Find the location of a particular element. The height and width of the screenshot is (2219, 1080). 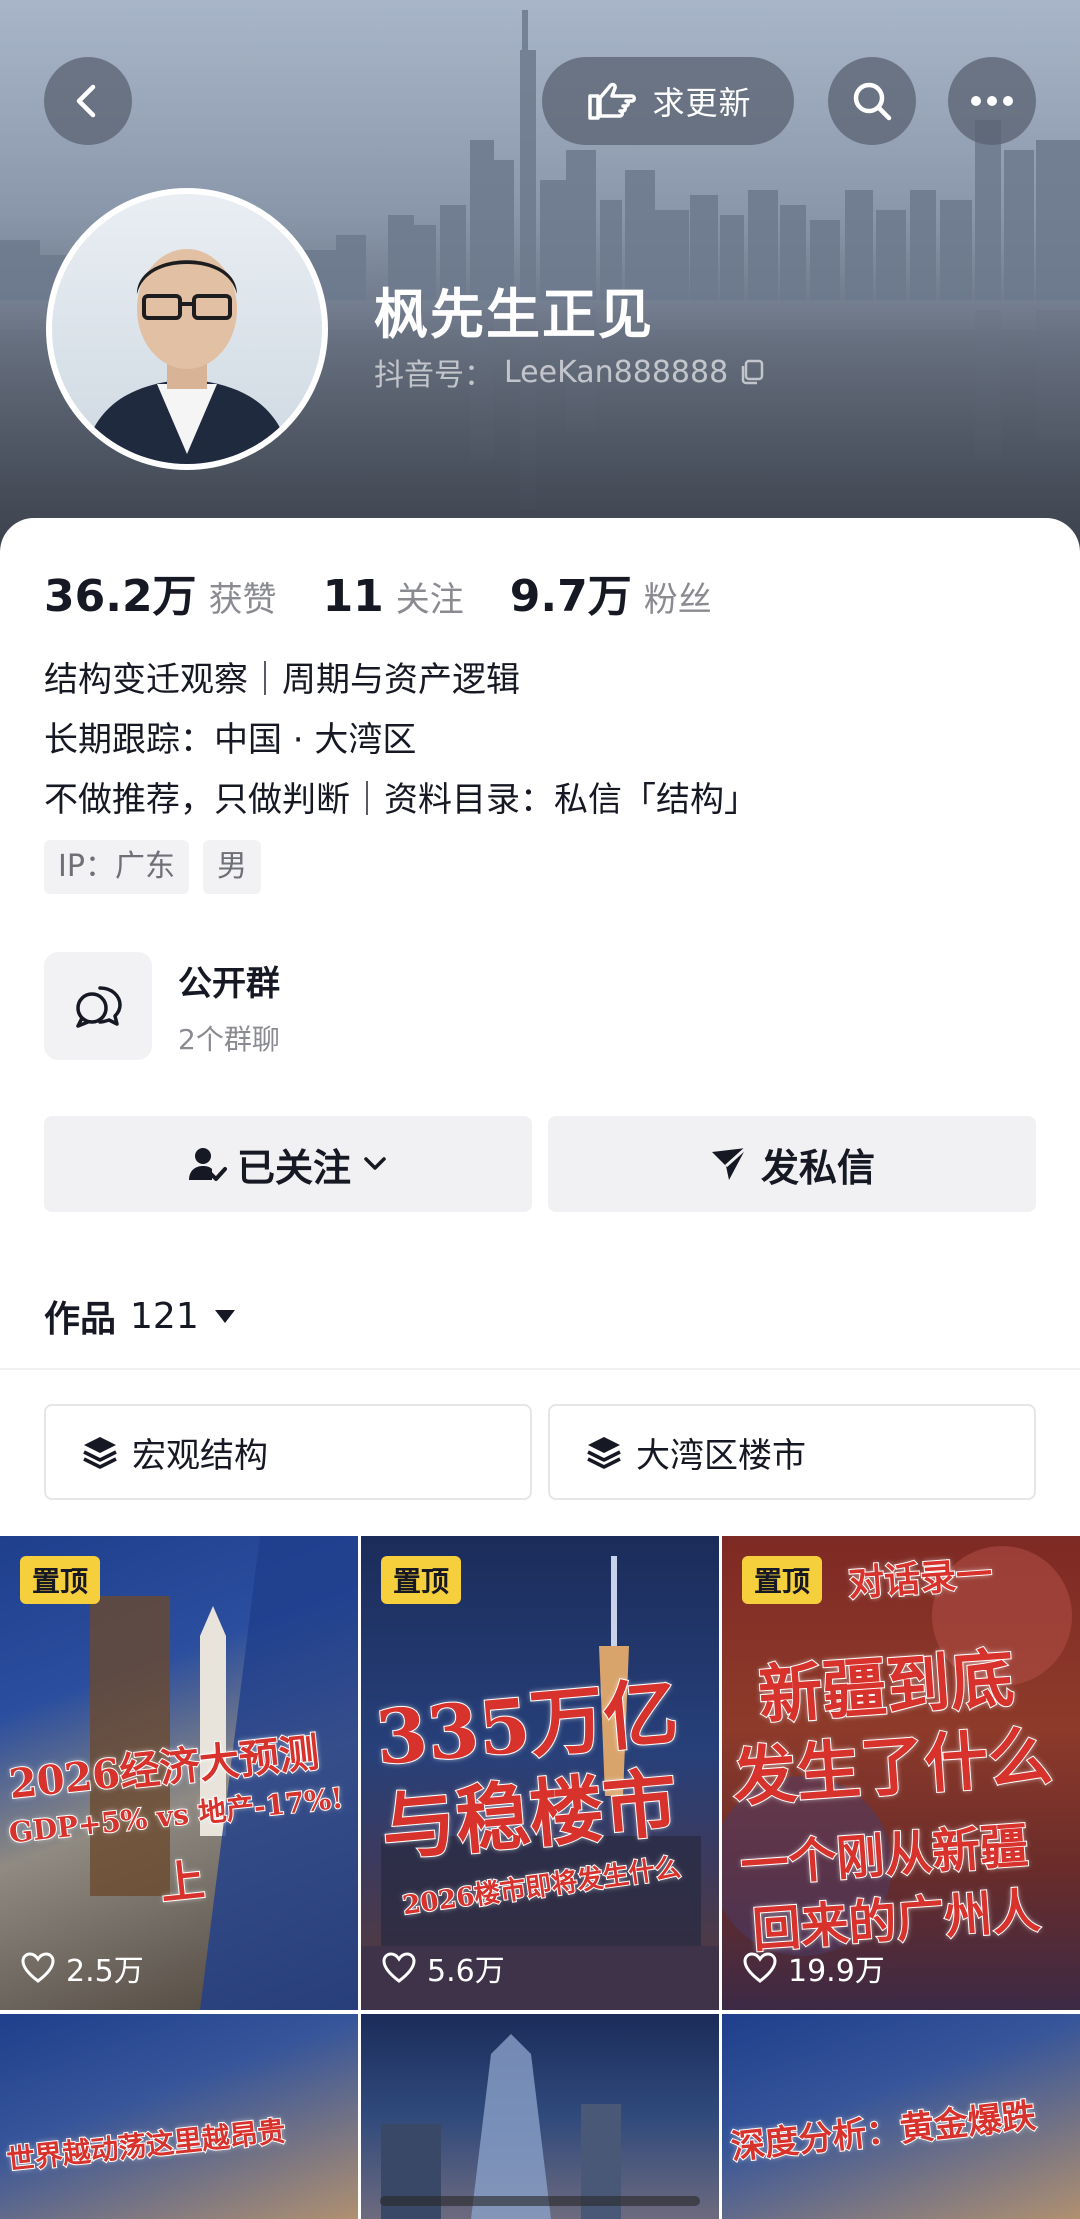

copy-icon is located at coordinates (752, 372).